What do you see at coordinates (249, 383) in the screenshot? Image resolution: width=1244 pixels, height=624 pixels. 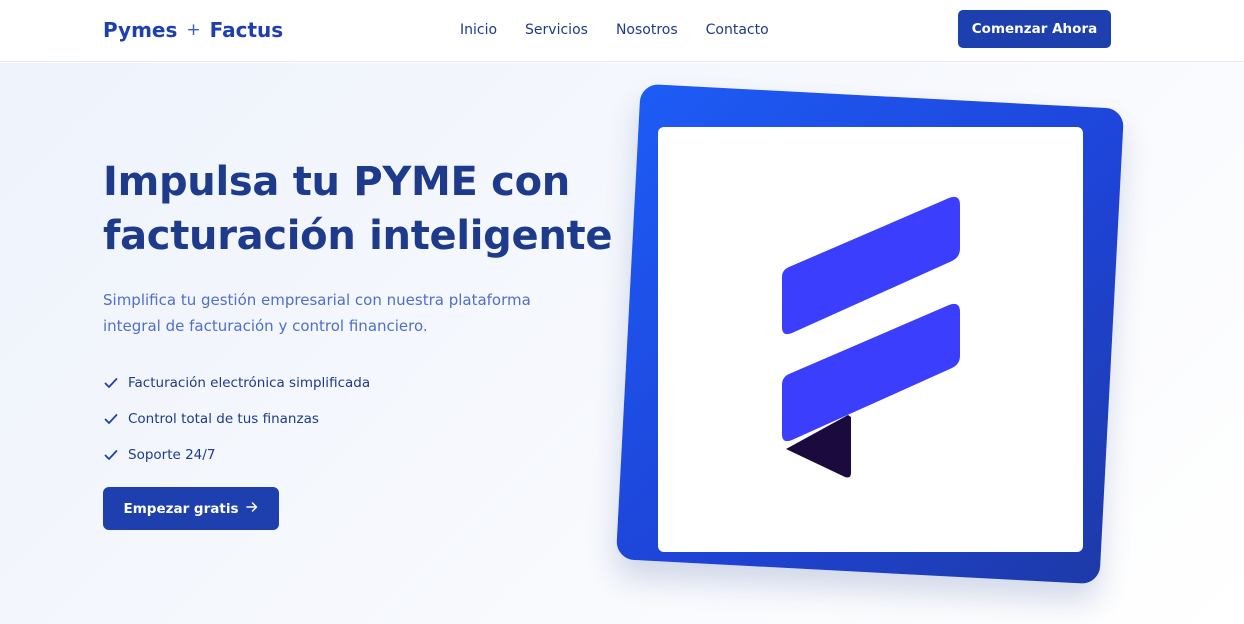 I see `feature-label: Facturación electrónica simplificada` at bounding box center [249, 383].